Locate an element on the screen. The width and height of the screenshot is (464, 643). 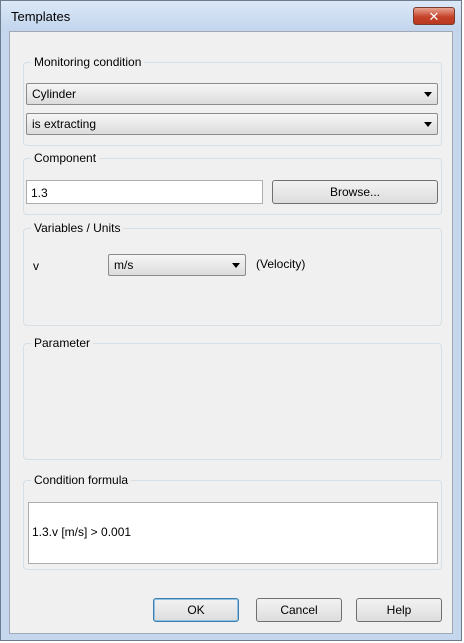
component-field: 1.3 is located at coordinates (144, 192).